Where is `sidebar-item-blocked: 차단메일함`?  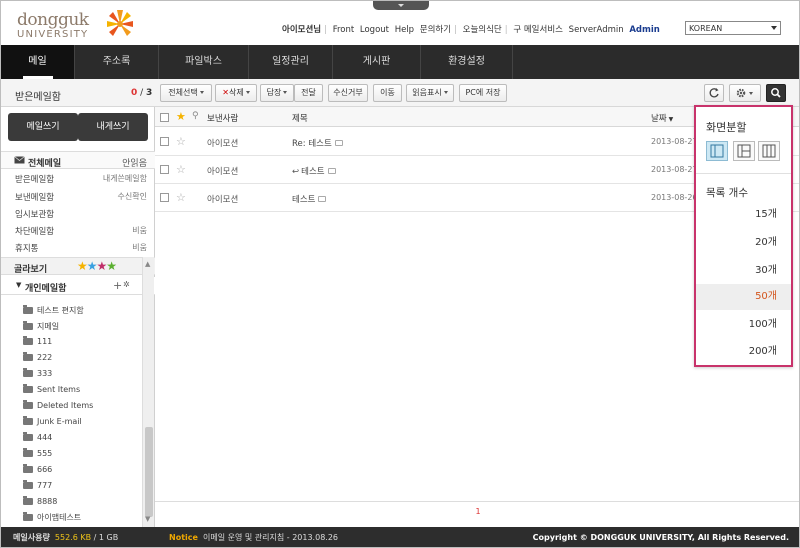
sidebar-item-blocked: 차단메일함 is located at coordinates (34, 231).